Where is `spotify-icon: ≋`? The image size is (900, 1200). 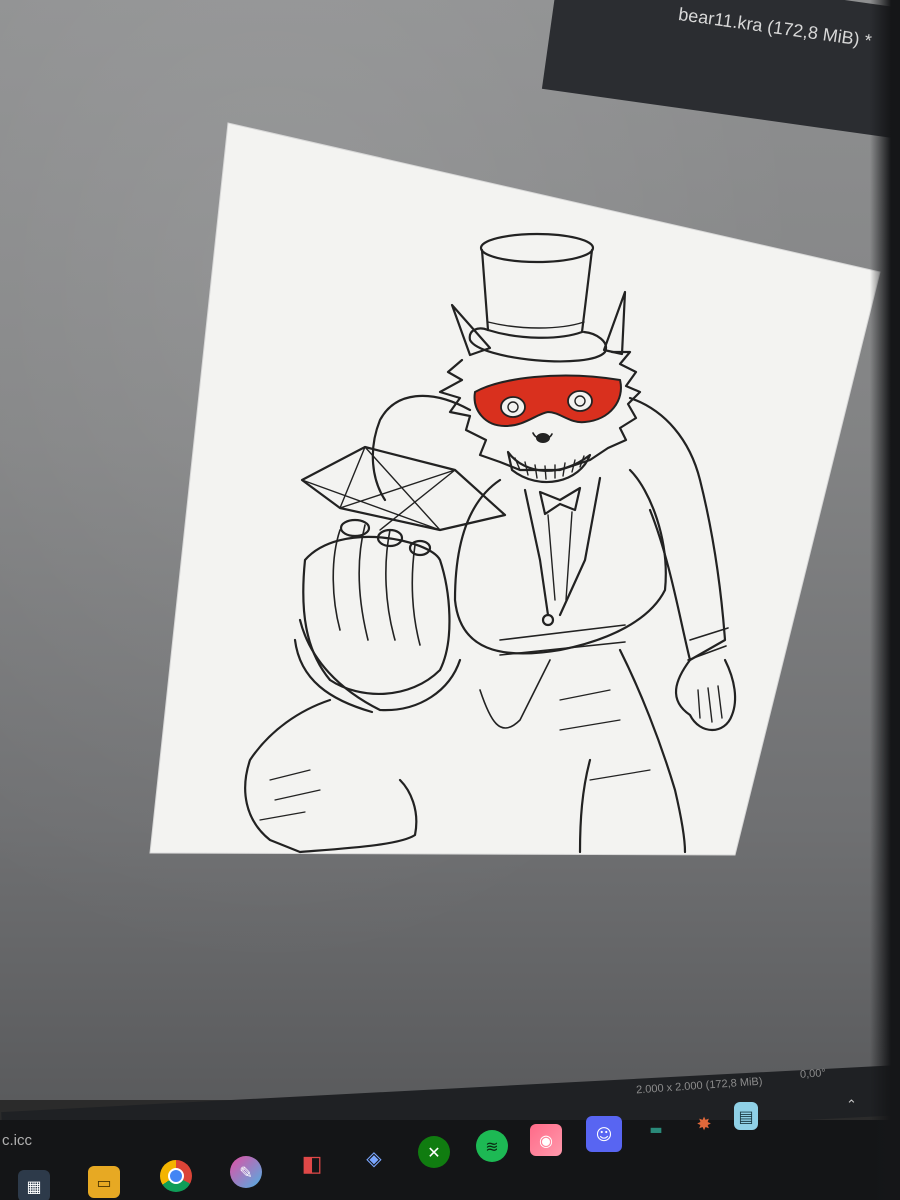
spotify-icon: ≋ is located at coordinates (492, 1146).